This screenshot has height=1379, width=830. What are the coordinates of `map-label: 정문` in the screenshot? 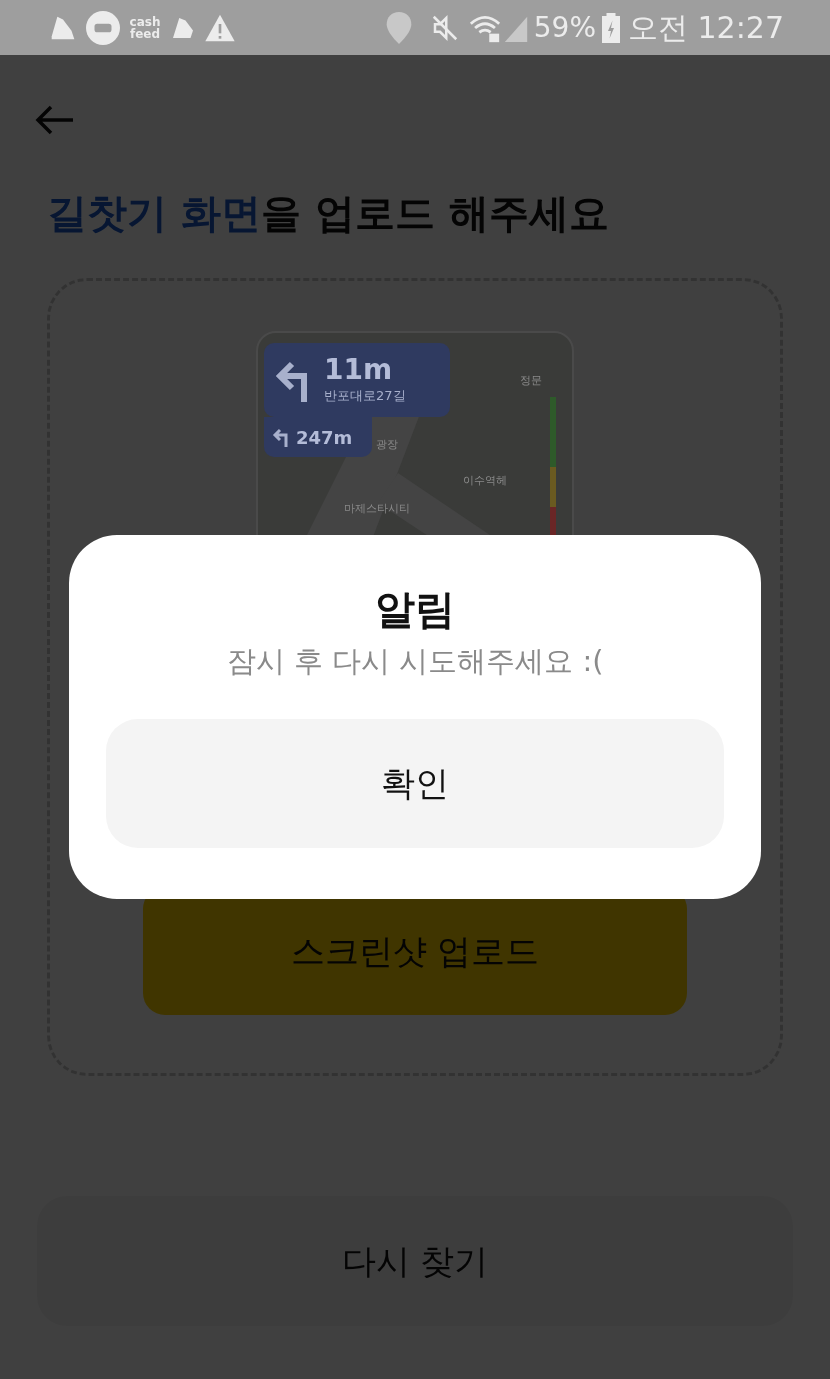 It's located at (531, 381).